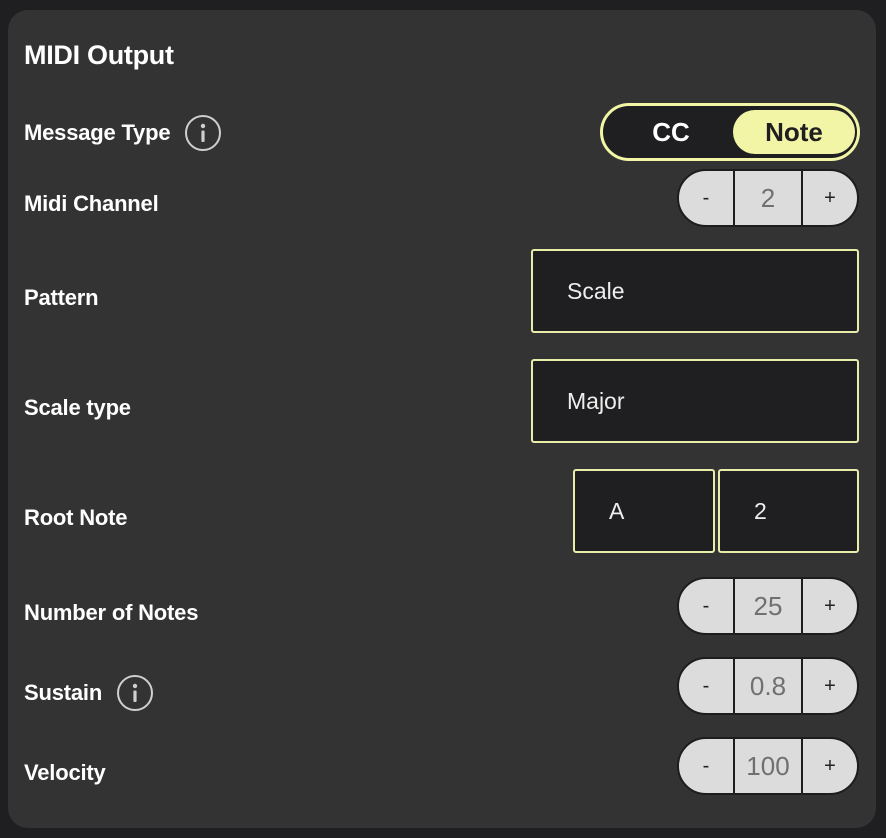 The width and height of the screenshot is (886, 838). What do you see at coordinates (707, 766) in the screenshot?
I see `velocity-decrement-button: -` at bounding box center [707, 766].